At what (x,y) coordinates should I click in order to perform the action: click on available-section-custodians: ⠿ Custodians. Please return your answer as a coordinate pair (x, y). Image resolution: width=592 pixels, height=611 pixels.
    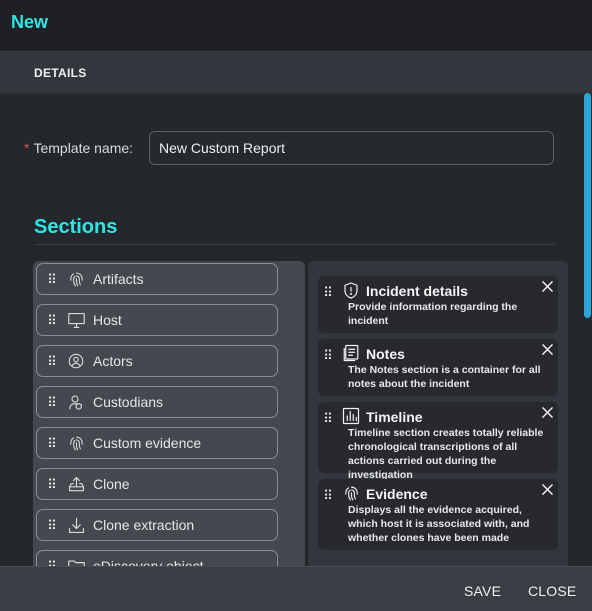
    Looking at the image, I should click on (157, 402).